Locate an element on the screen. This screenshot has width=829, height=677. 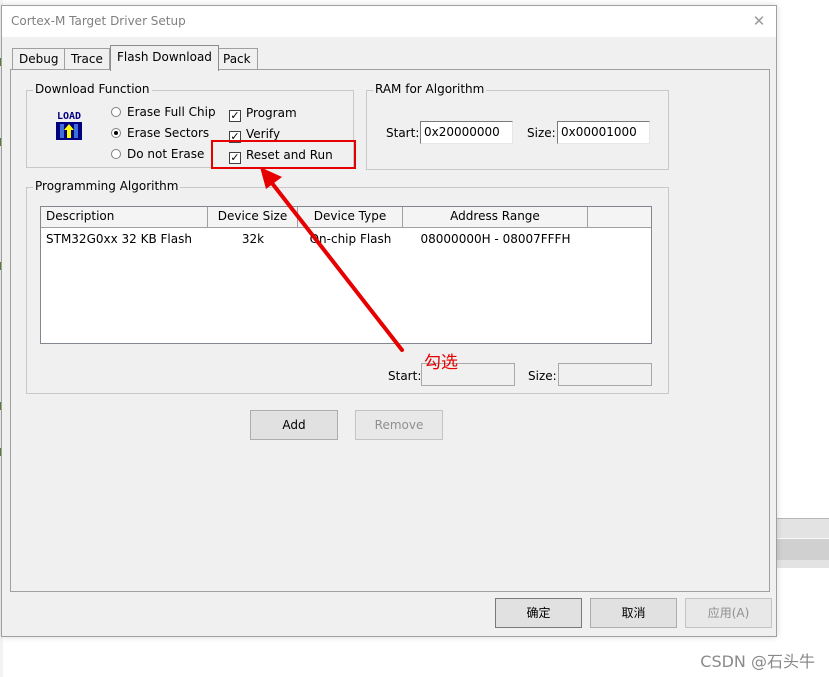
radio-selected-icon is located at coordinates (116, 133).